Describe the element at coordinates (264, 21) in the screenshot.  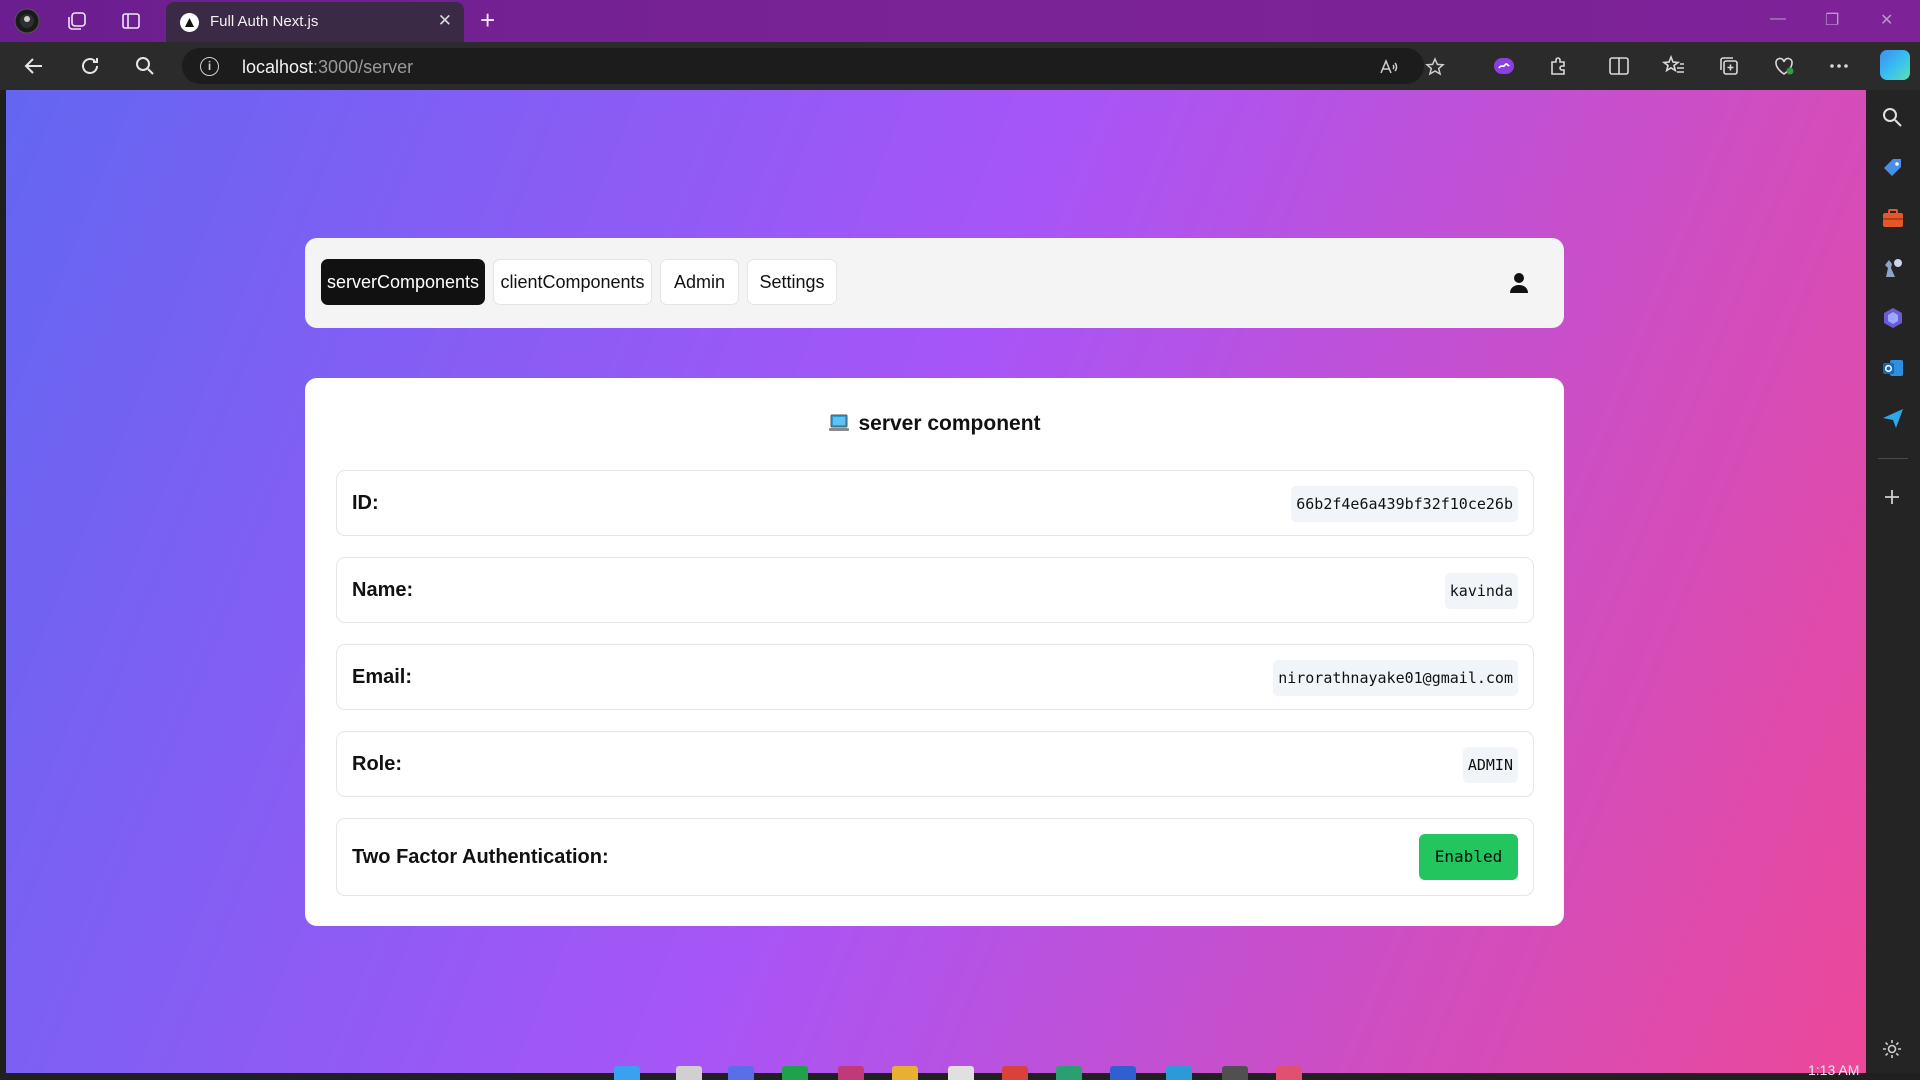
I see `tab-title: Full Auth Next.js` at that location.